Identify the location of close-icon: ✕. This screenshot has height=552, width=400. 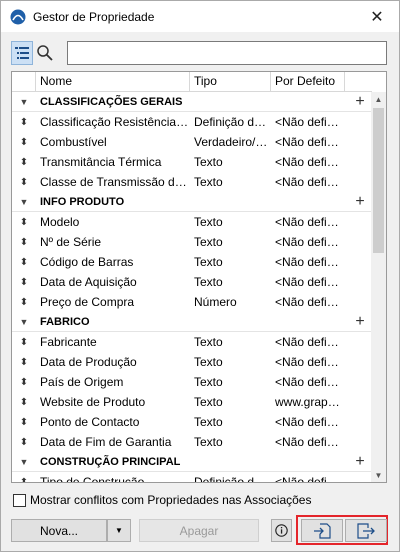
(377, 17).